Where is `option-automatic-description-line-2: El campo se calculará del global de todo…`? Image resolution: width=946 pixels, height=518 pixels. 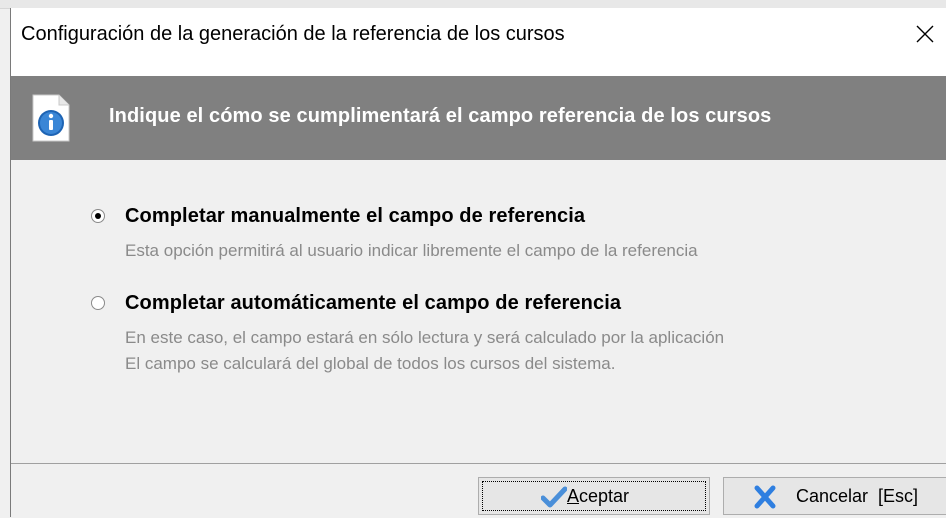
option-automatic-description-line-2: El campo se calculará del global de todo… is located at coordinates (370, 363).